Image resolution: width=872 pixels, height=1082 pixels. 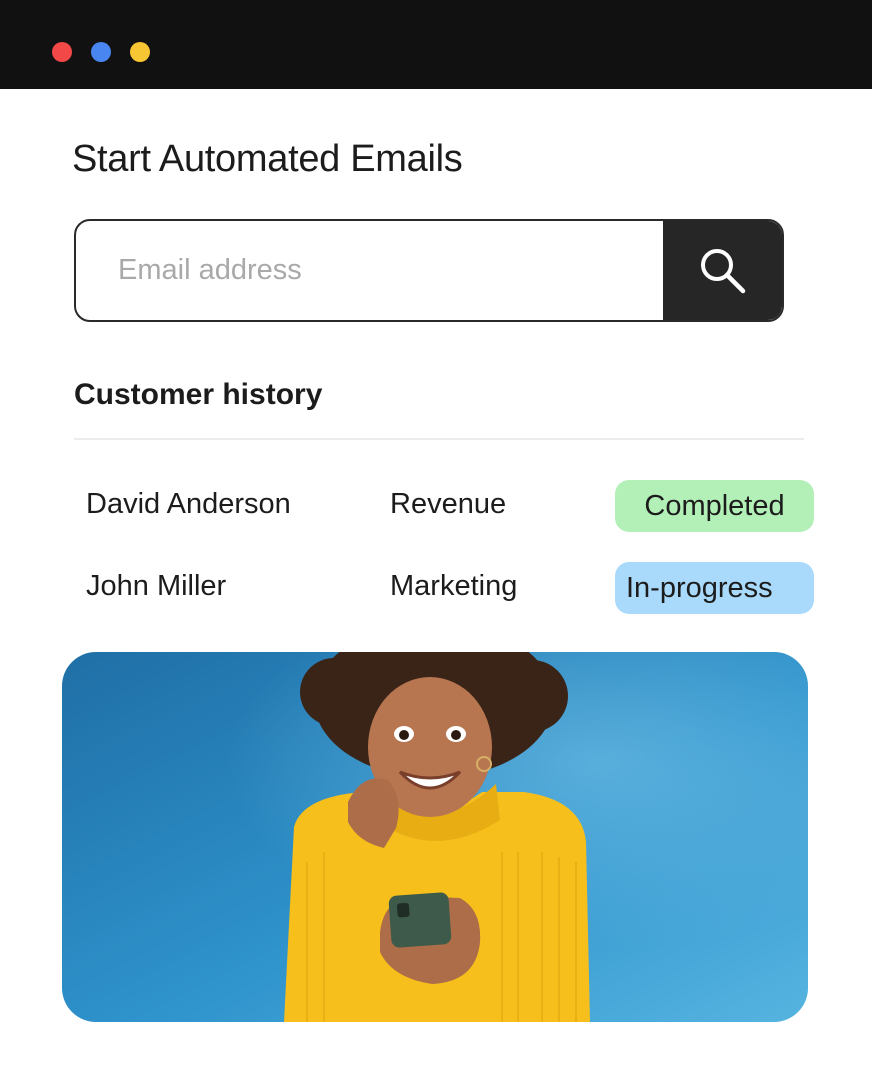 I want to click on customer-department: Revenue, so click(x=448, y=504).